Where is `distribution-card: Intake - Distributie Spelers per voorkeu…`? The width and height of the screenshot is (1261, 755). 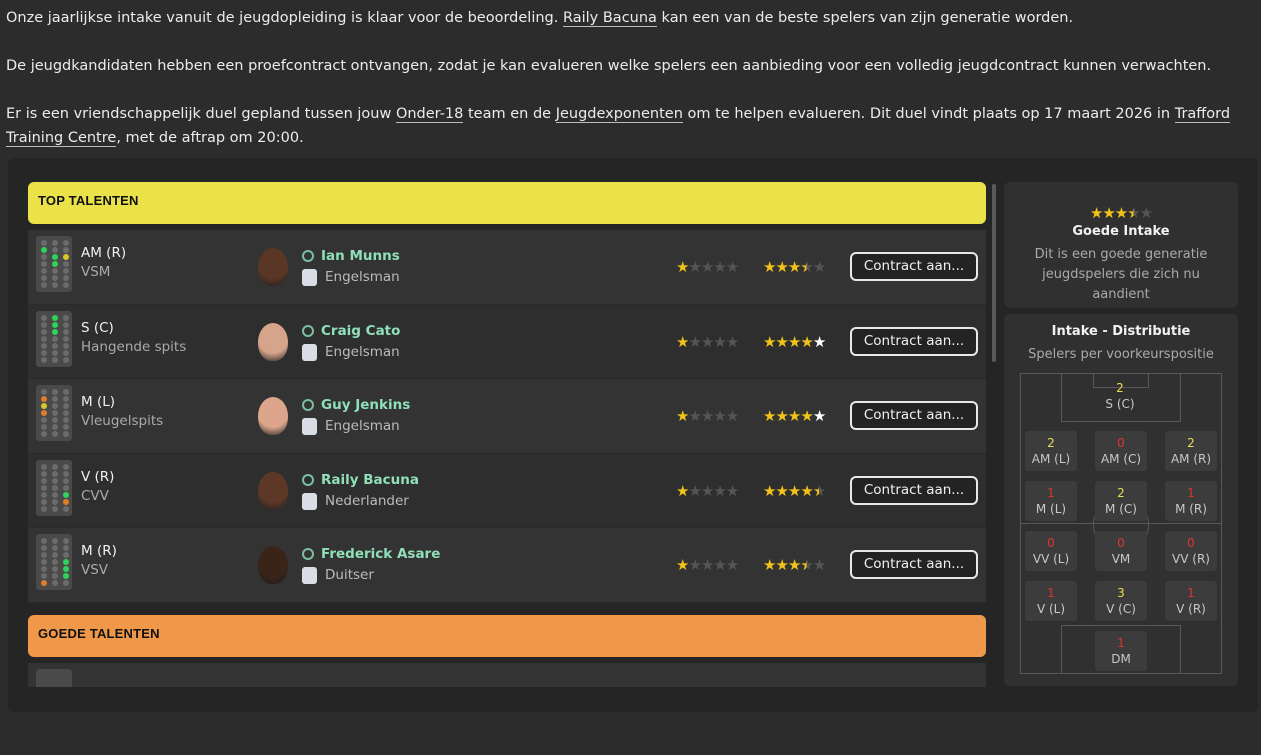 distribution-card: Intake - Distributie Spelers per voorkeu… is located at coordinates (1121, 500).